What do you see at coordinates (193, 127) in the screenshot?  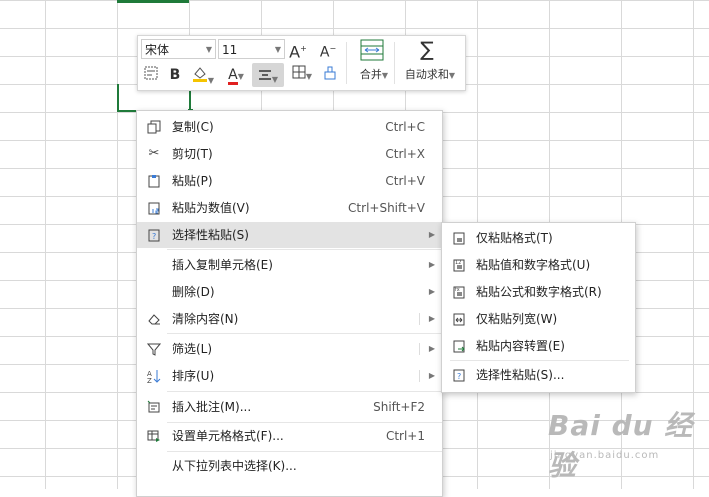 I see `menu-item-label: 复制(C)` at bounding box center [193, 127].